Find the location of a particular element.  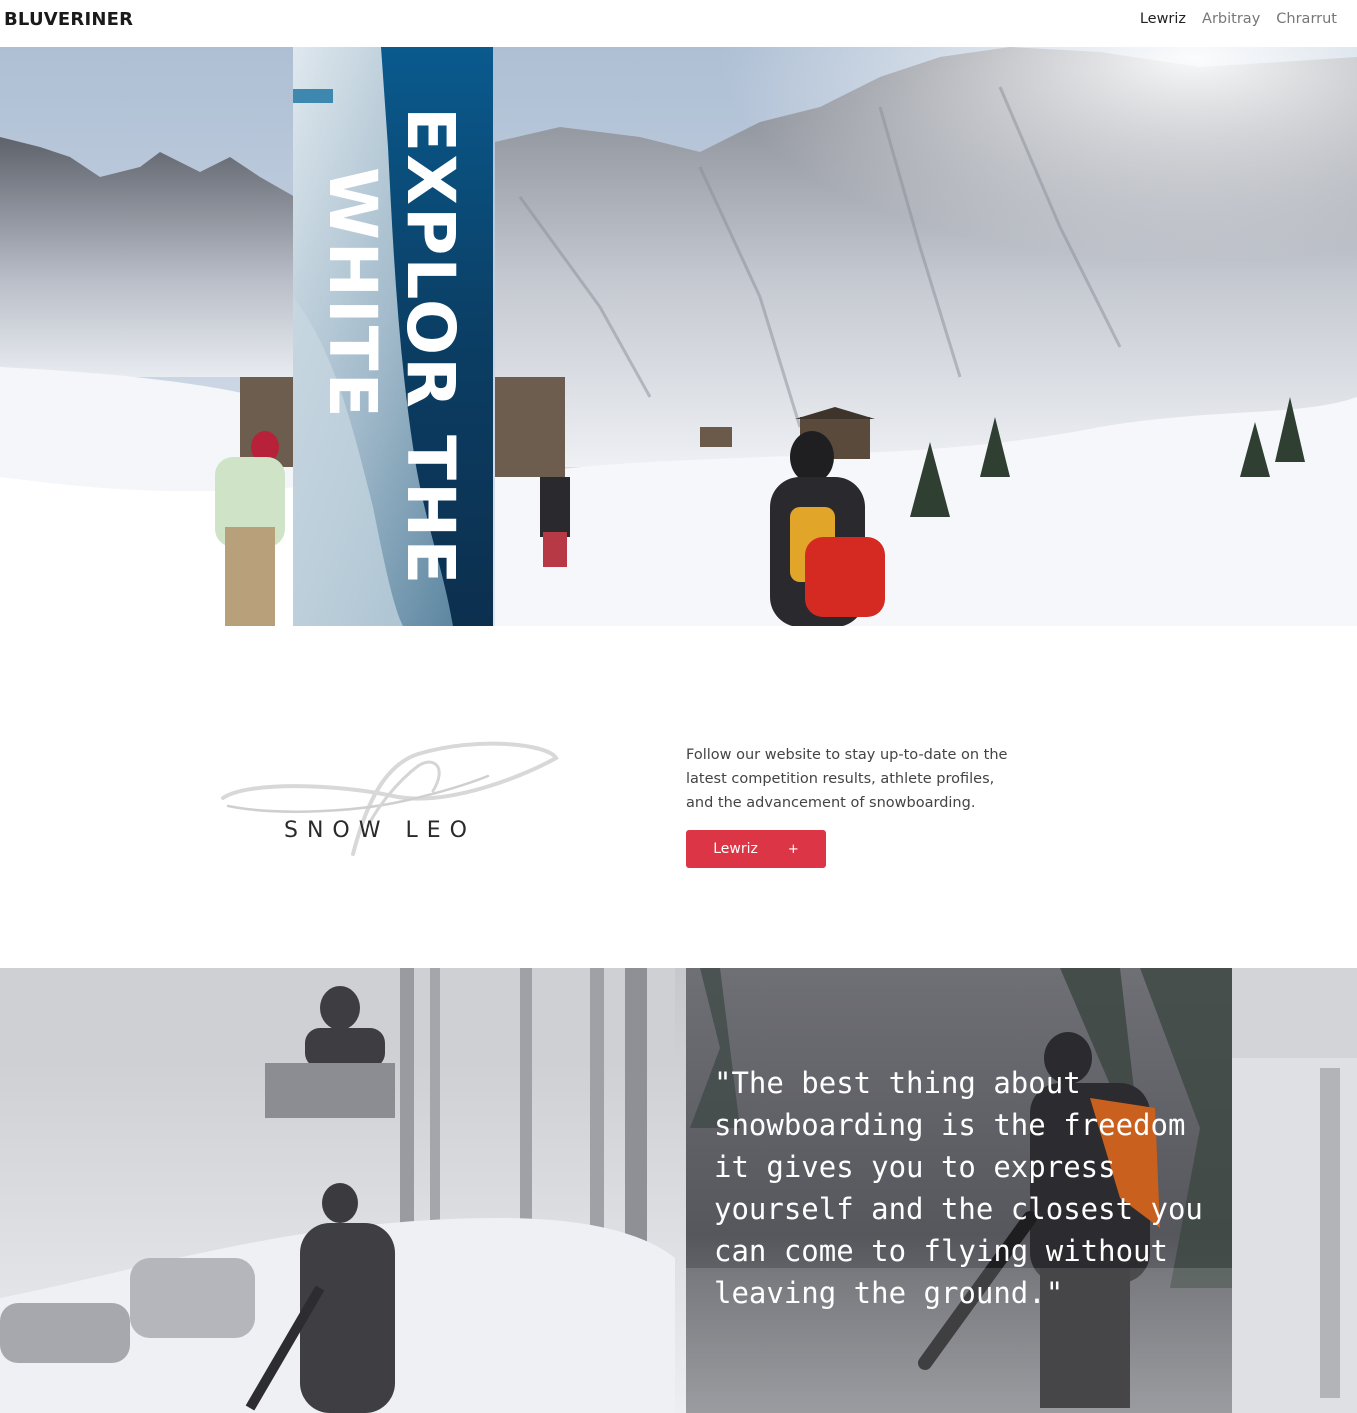

cta-label: Lewriz is located at coordinates (735, 849).